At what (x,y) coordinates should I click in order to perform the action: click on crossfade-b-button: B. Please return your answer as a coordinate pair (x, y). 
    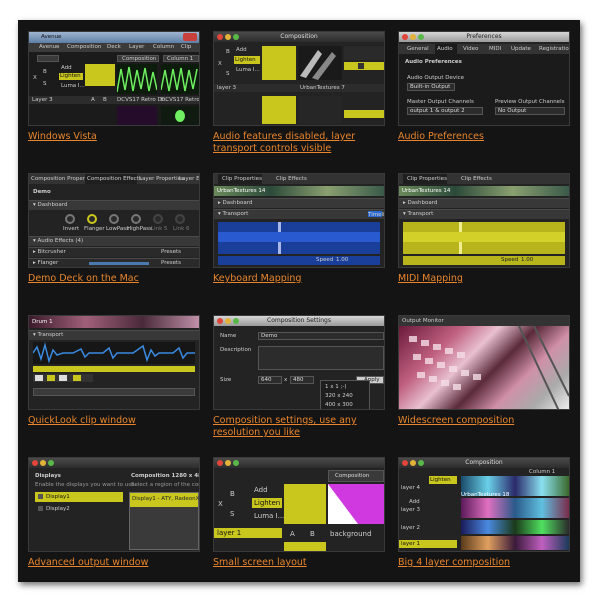
    Looking at the image, I should click on (105, 100).